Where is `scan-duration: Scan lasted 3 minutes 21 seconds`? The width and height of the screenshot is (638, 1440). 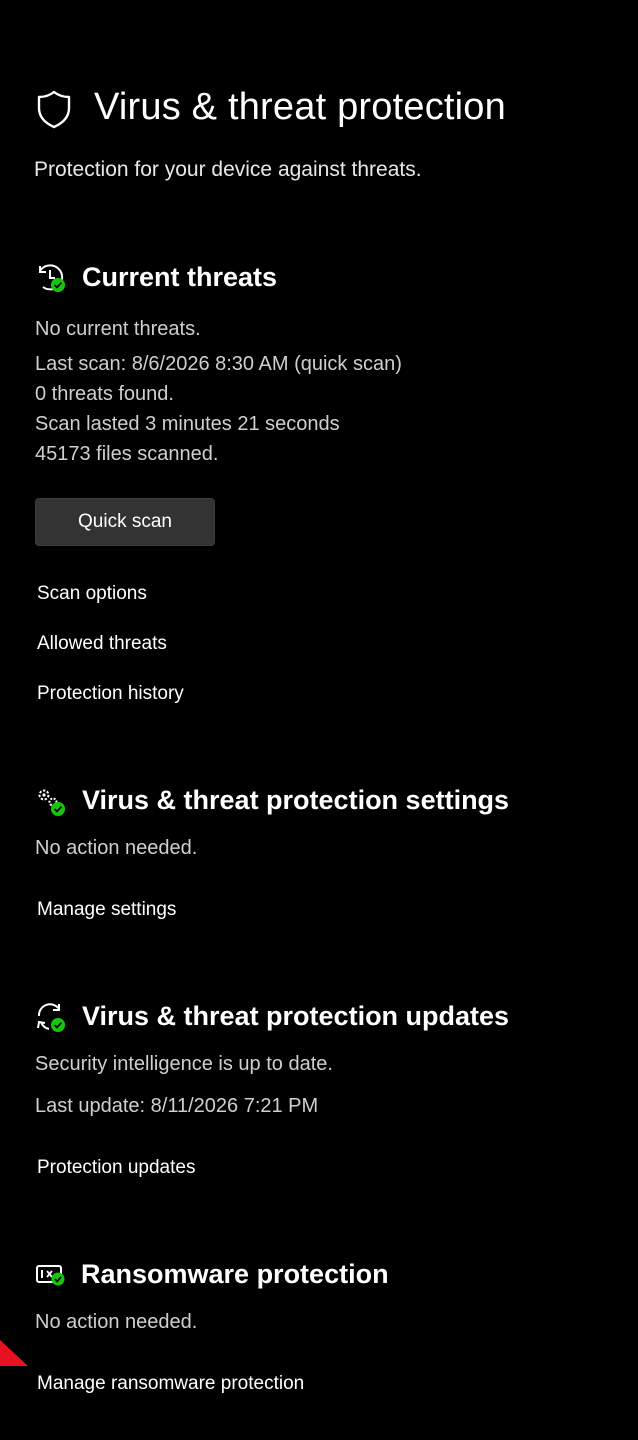 scan-duration: Scan lasted 3 minutes 21 seconds is located at coordinates (187, 424).